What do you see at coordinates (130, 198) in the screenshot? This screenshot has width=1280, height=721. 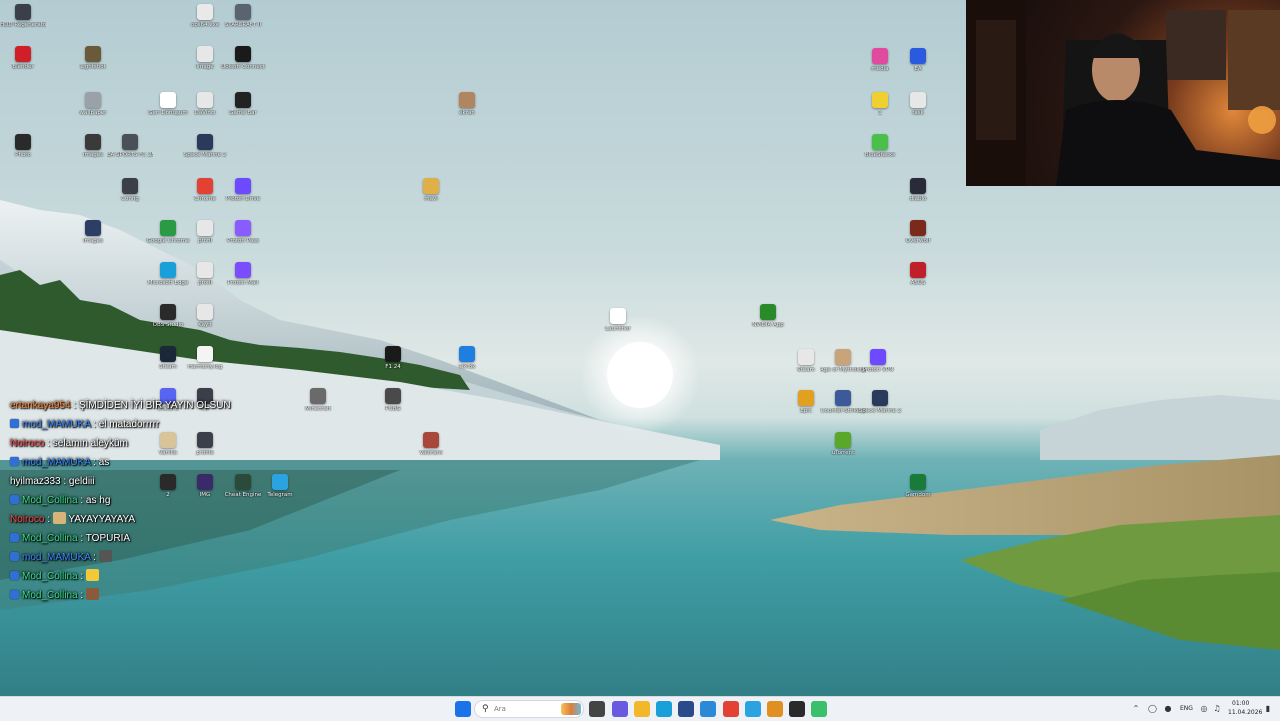 I see `desktop-icon: Config` at bounding box center [130, 198].